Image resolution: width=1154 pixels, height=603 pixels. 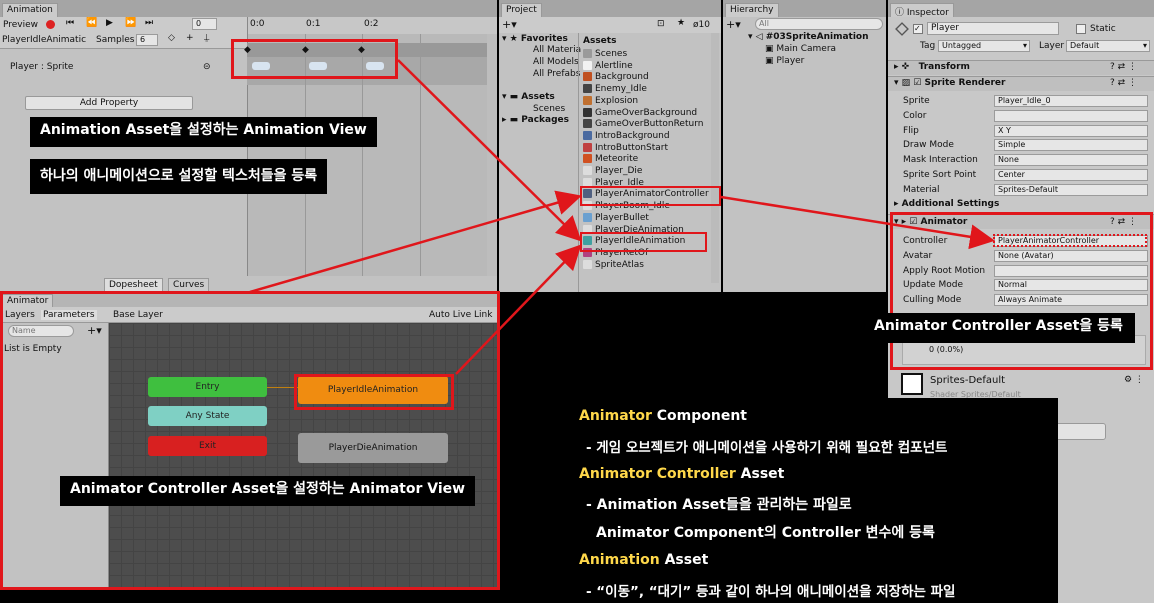 What do you see at coordinates (699, 416) in the screenshot?
I see `legend-term-suffix: Component` at bounding box center [699, 416].